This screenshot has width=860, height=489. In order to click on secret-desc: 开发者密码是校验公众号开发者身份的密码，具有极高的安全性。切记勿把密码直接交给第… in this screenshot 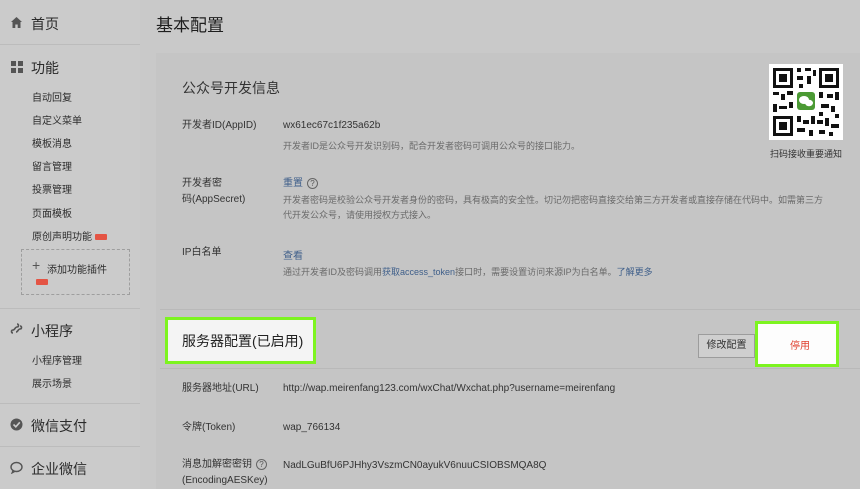, I will do `click(553, 207)`.